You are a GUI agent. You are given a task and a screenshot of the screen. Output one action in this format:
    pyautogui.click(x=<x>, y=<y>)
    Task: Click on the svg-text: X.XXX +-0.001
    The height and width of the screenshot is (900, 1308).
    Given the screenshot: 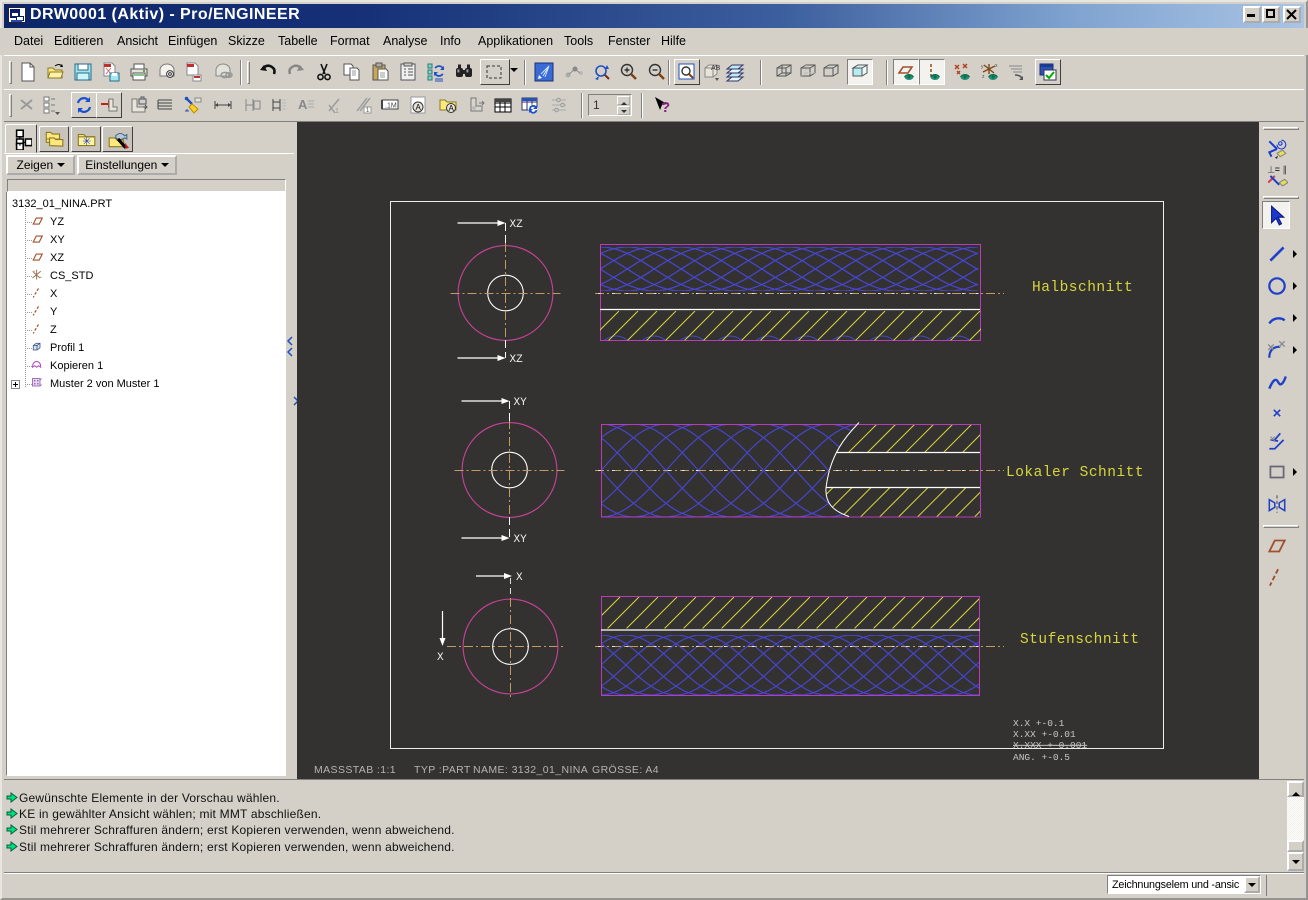 What is the action you would take?
    pyautogui.click(x=1050, y=745)
    